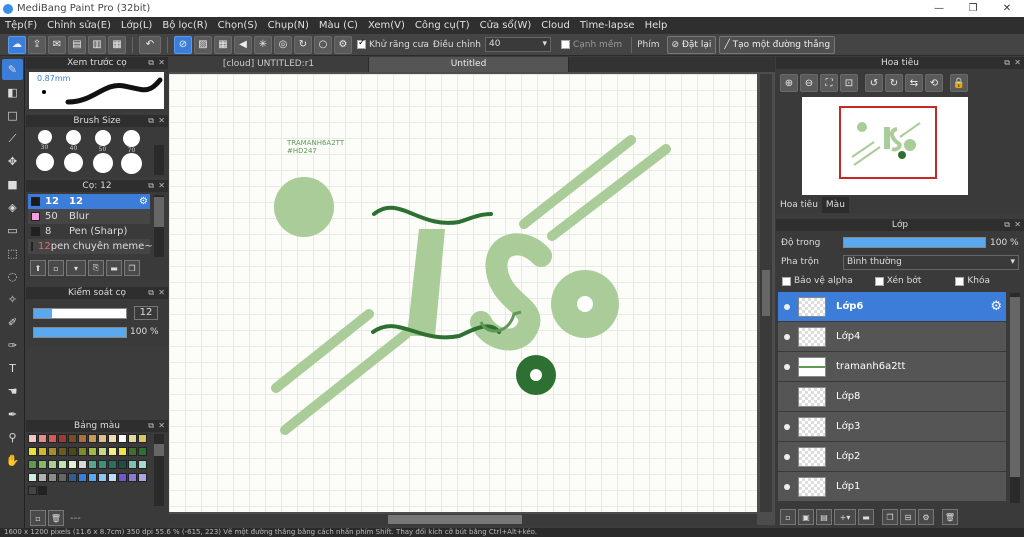 The image size is (1024, 537). I want to click on menu-filter: Bộ lọc(R), so click(184, 25).